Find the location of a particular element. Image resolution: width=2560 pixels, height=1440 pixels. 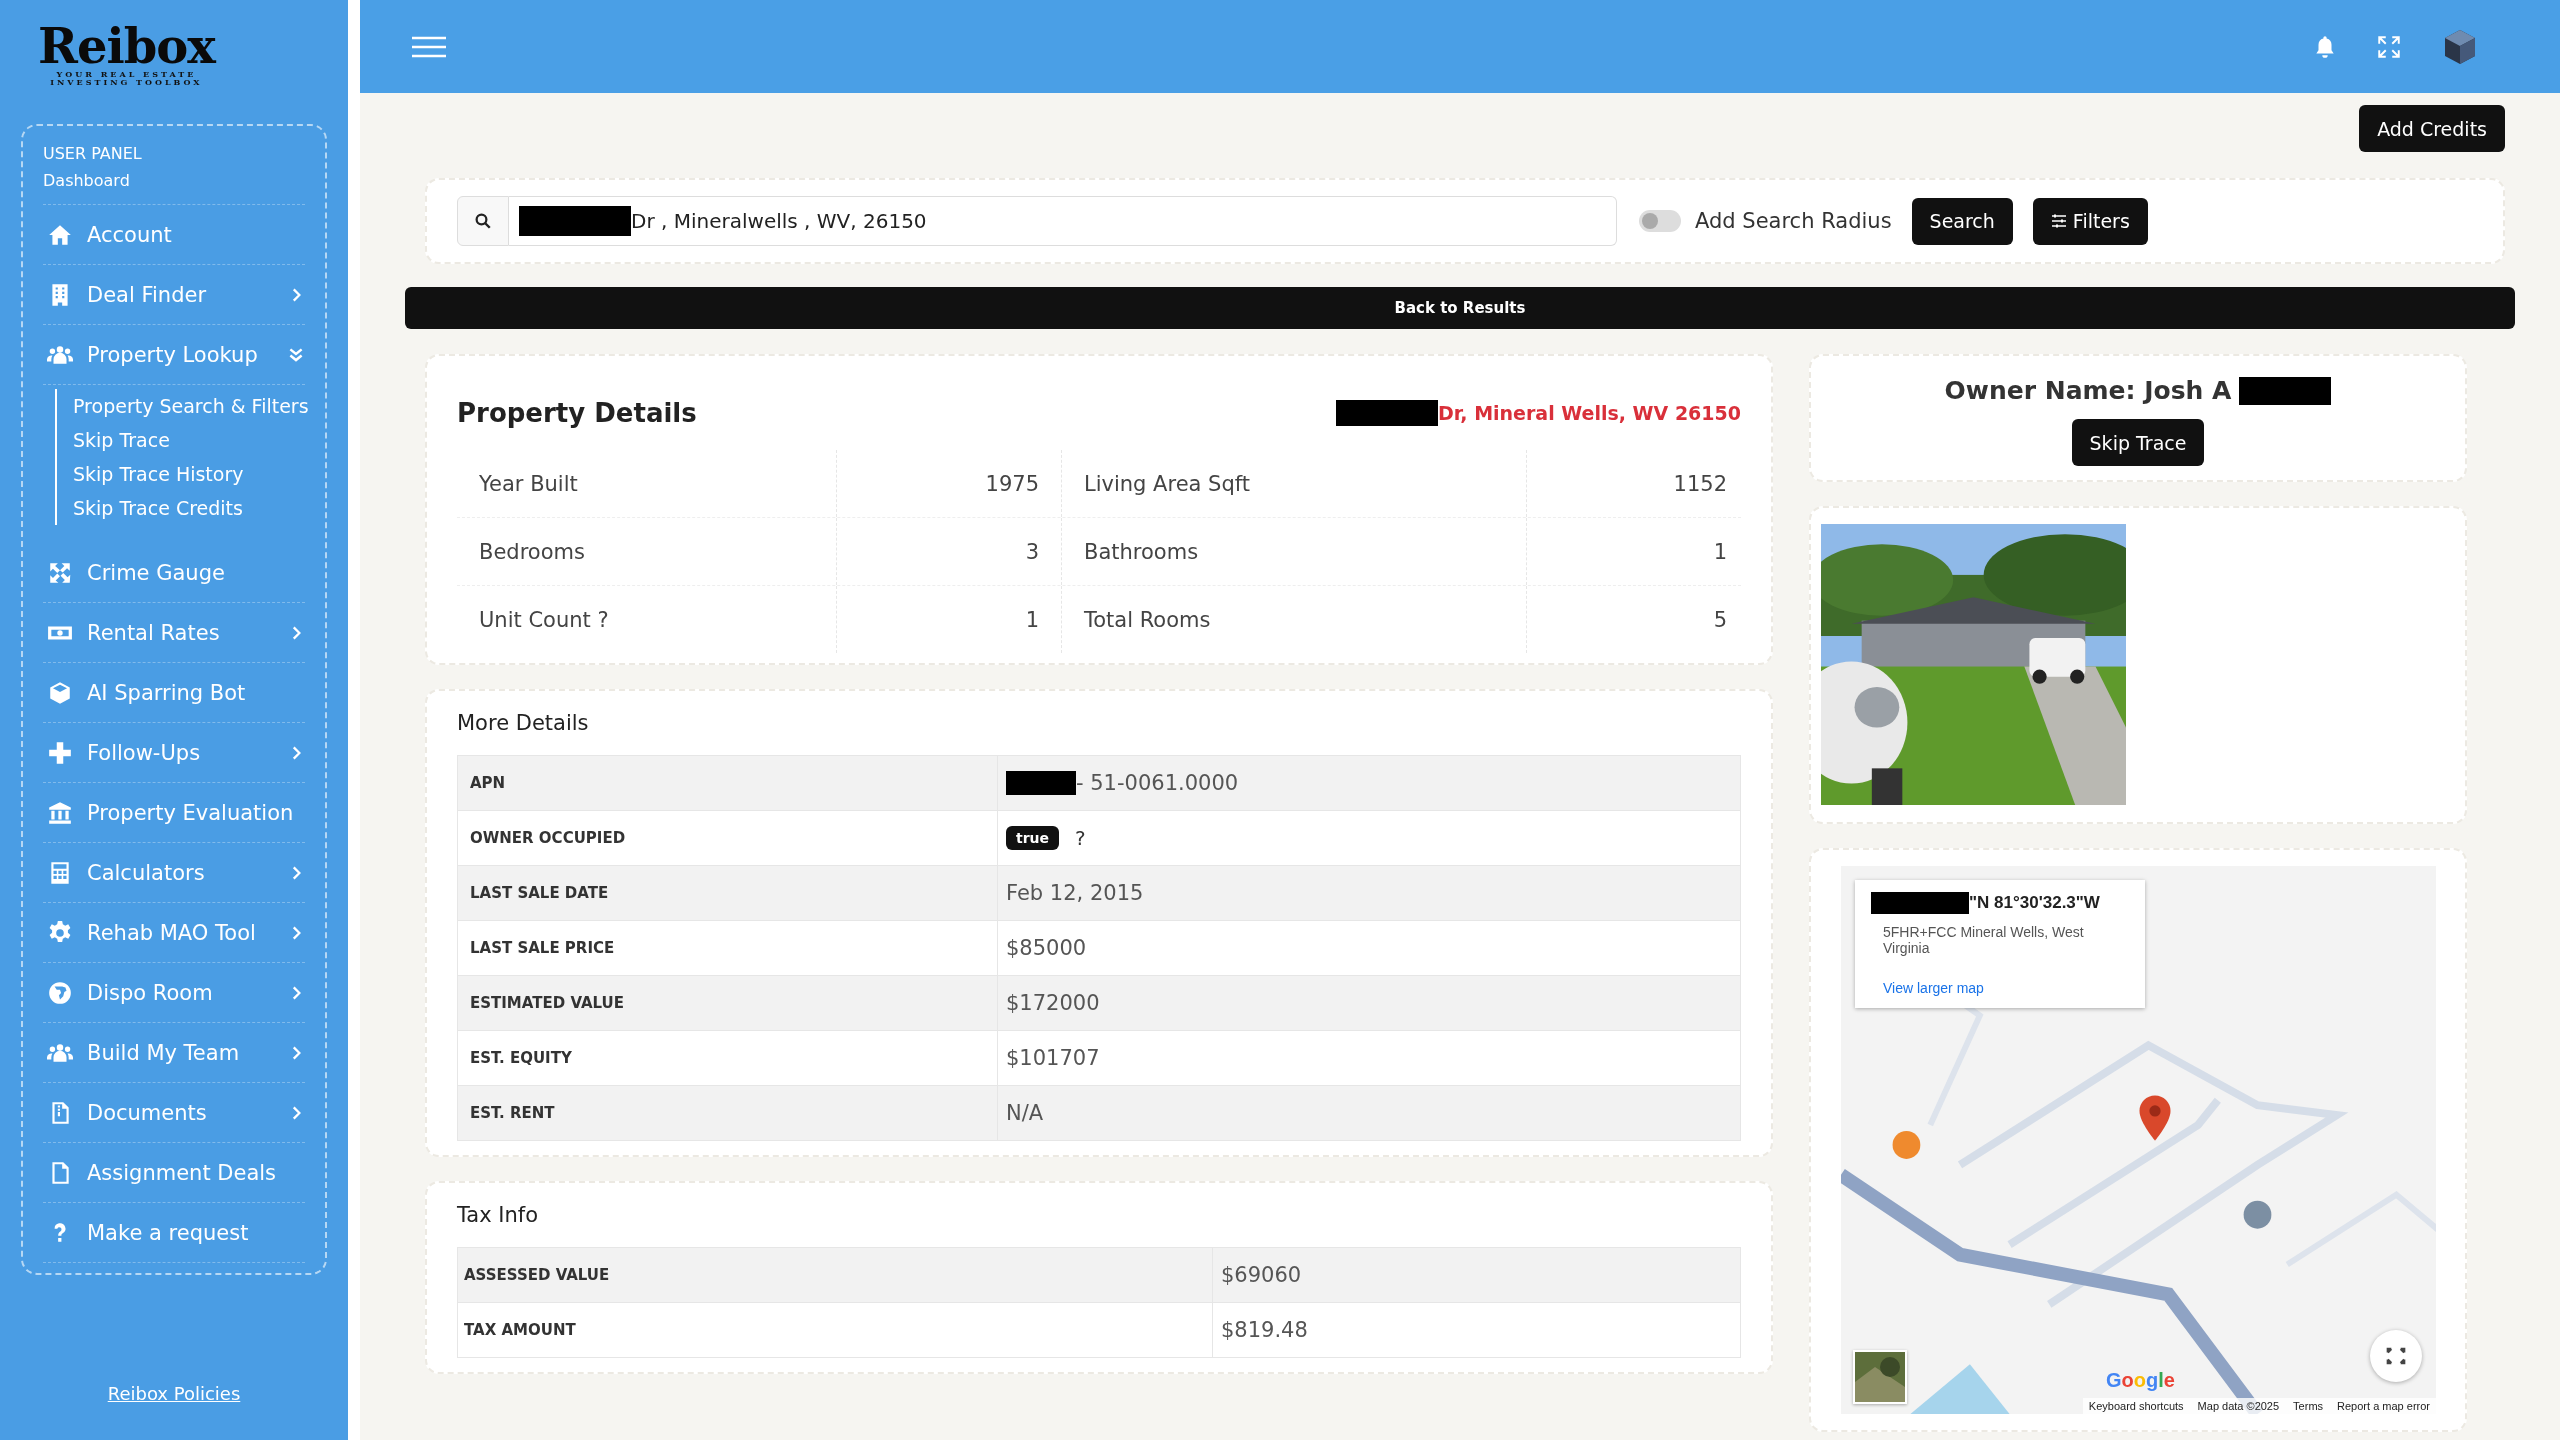

section-title: More Details is located at coordinates (523, 723).